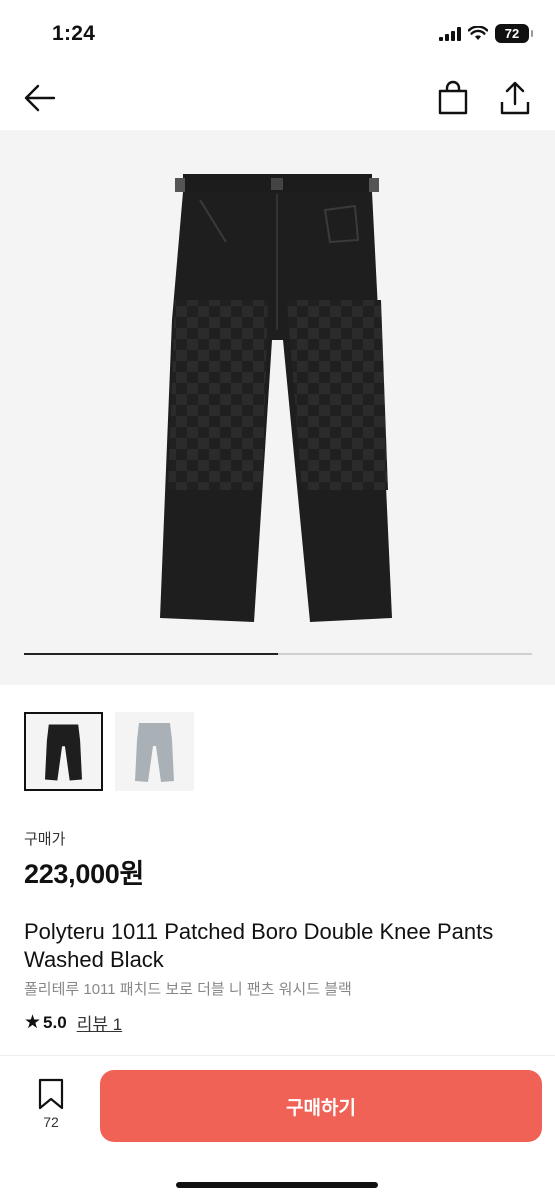  What do you see at coordinates (73, 1022) in the screenshot?
I see `rating-row: ★ 5.0 리뷰 1` at bounding box center [73, 1022].